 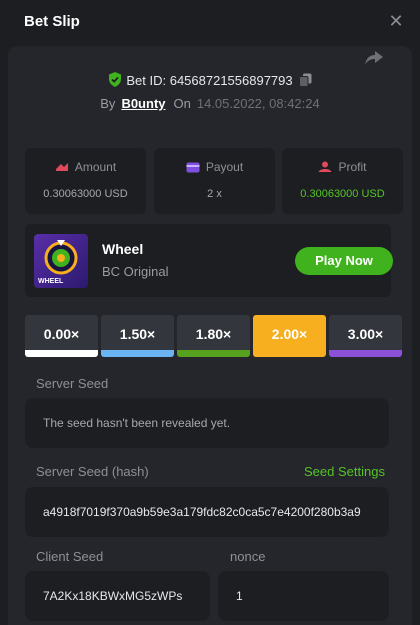 What do you see at coordinates (113, 596) in the screenshot?
I see `client-seed-value: 7A2Kx18KBWxMG5zWPs` at bounding box center [113, 596].